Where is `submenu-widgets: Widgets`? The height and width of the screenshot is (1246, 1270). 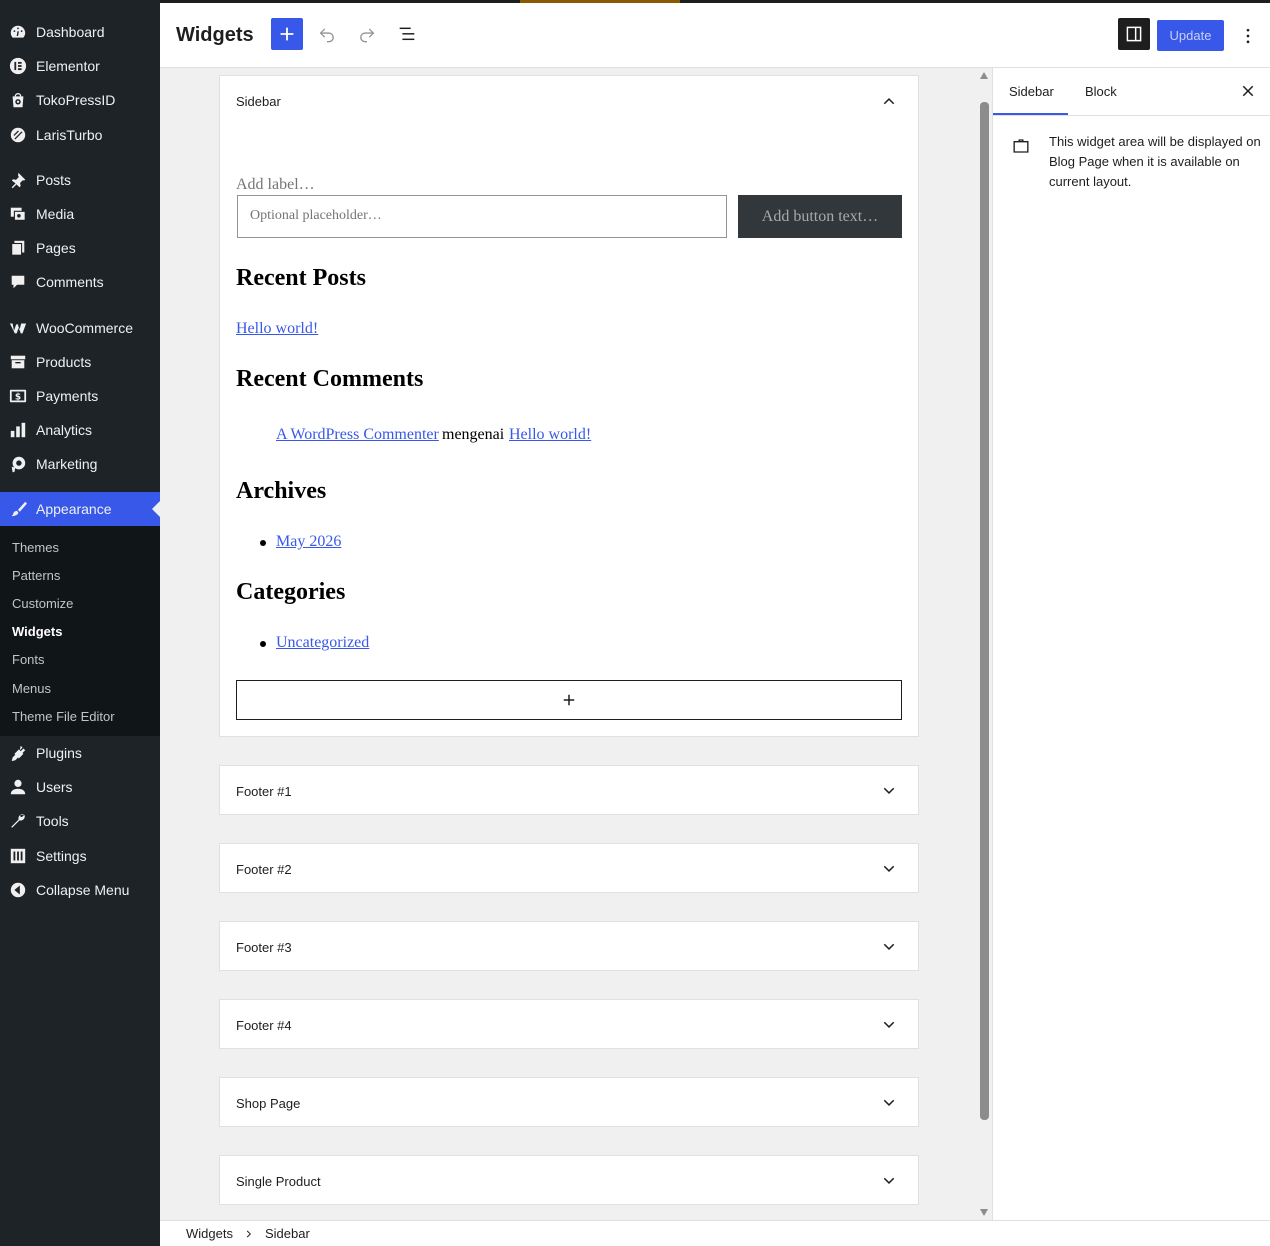
submenu-widgets: Widgets is located at coordinates (37, 631).